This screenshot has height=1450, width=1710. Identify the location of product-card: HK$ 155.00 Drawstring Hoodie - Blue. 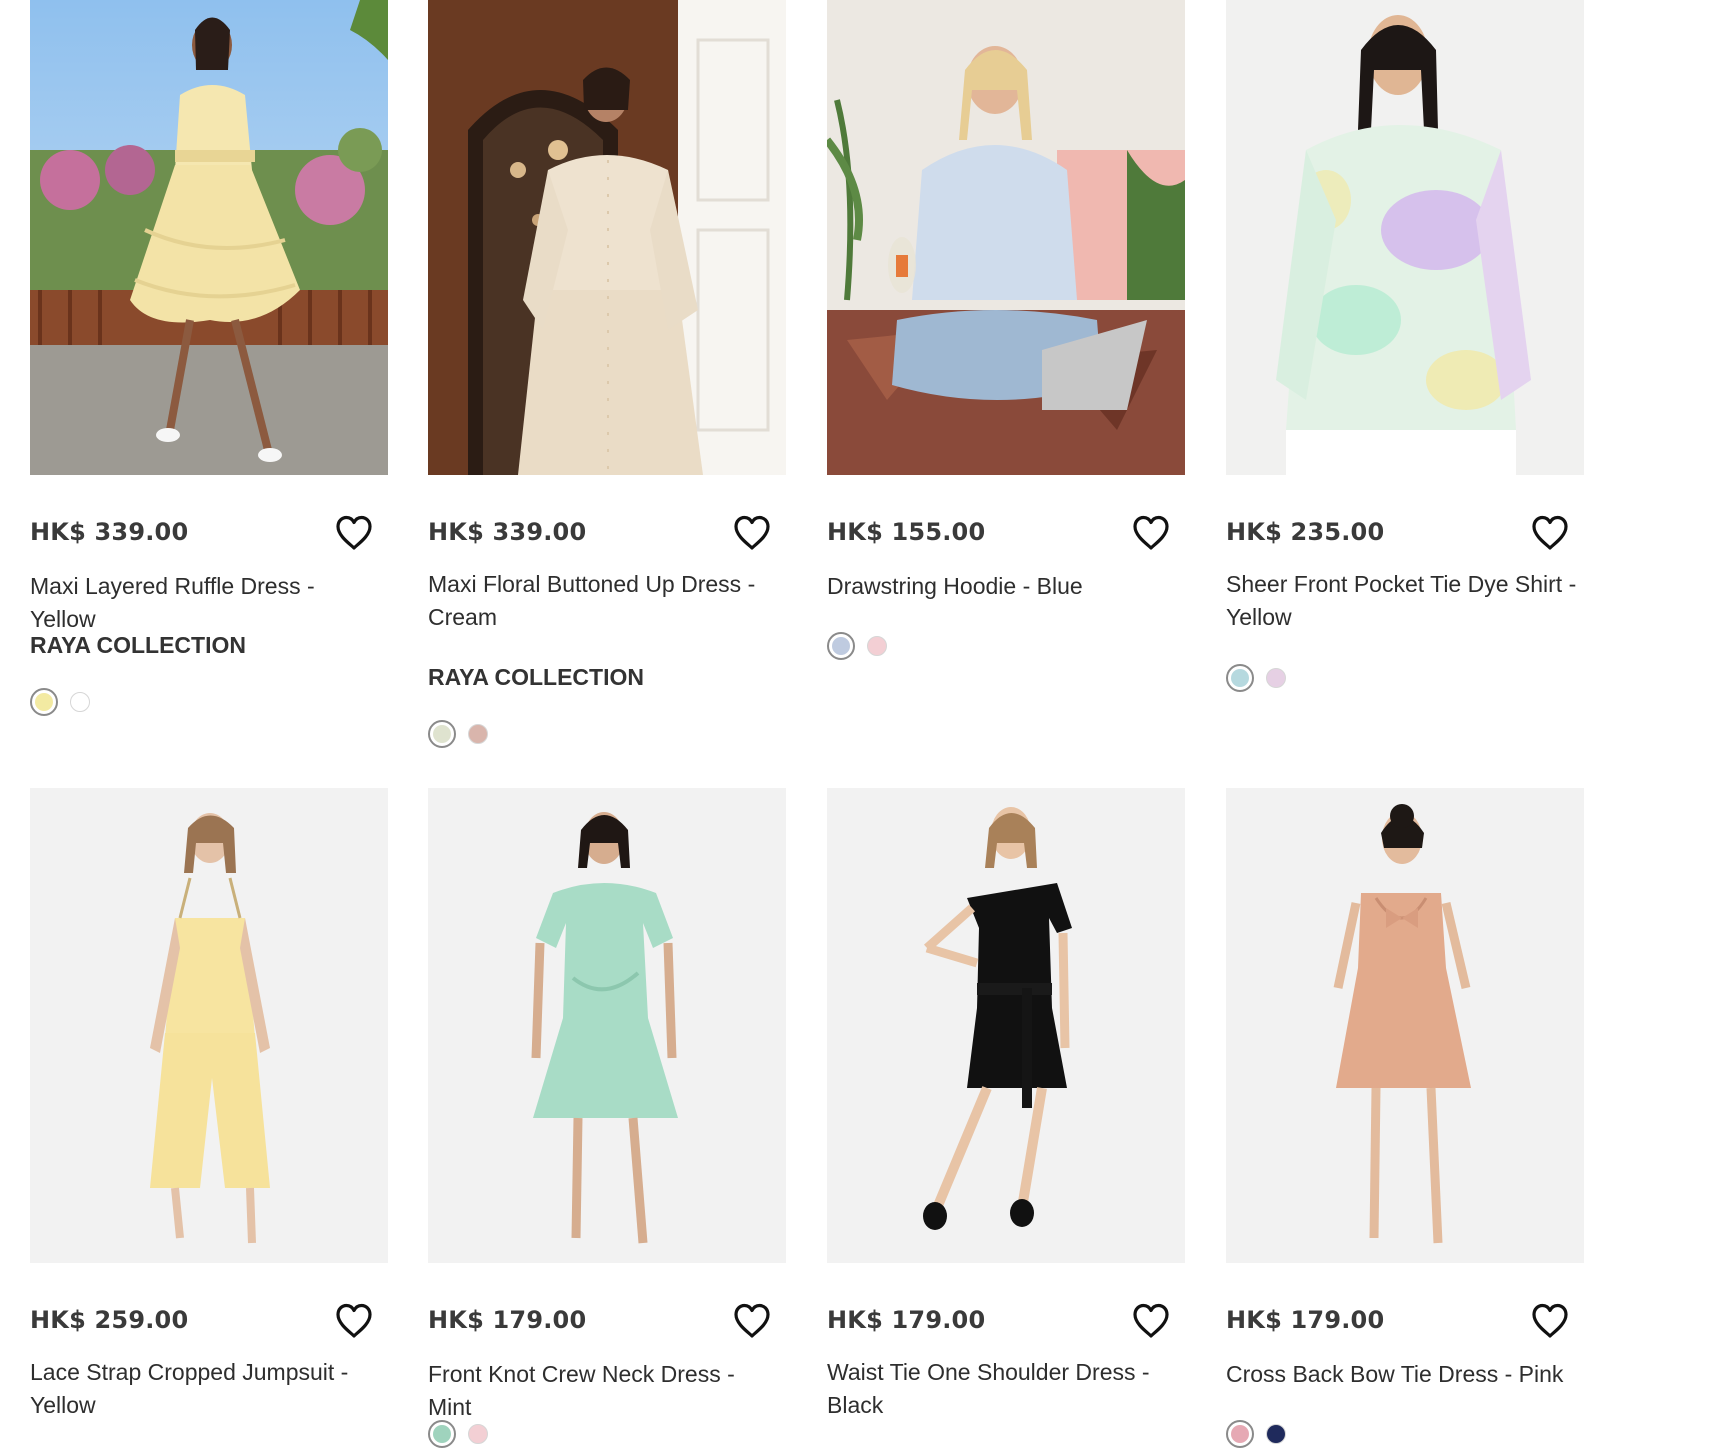
(1006, 370).